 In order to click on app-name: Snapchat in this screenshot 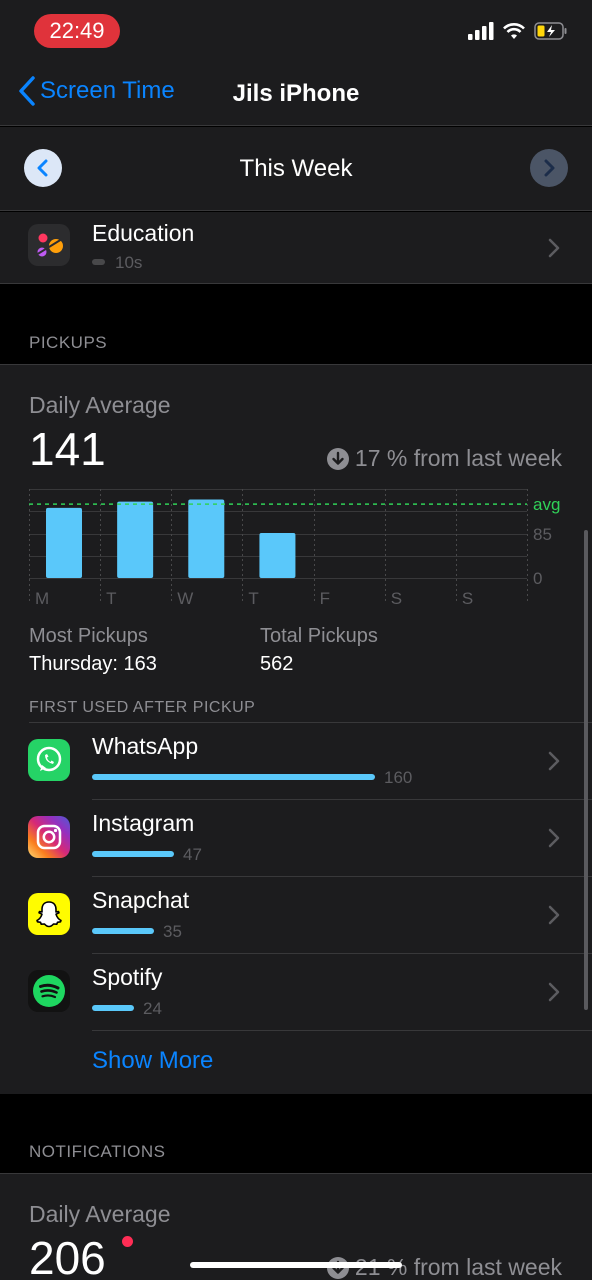, I will do `click(141, 900)`.